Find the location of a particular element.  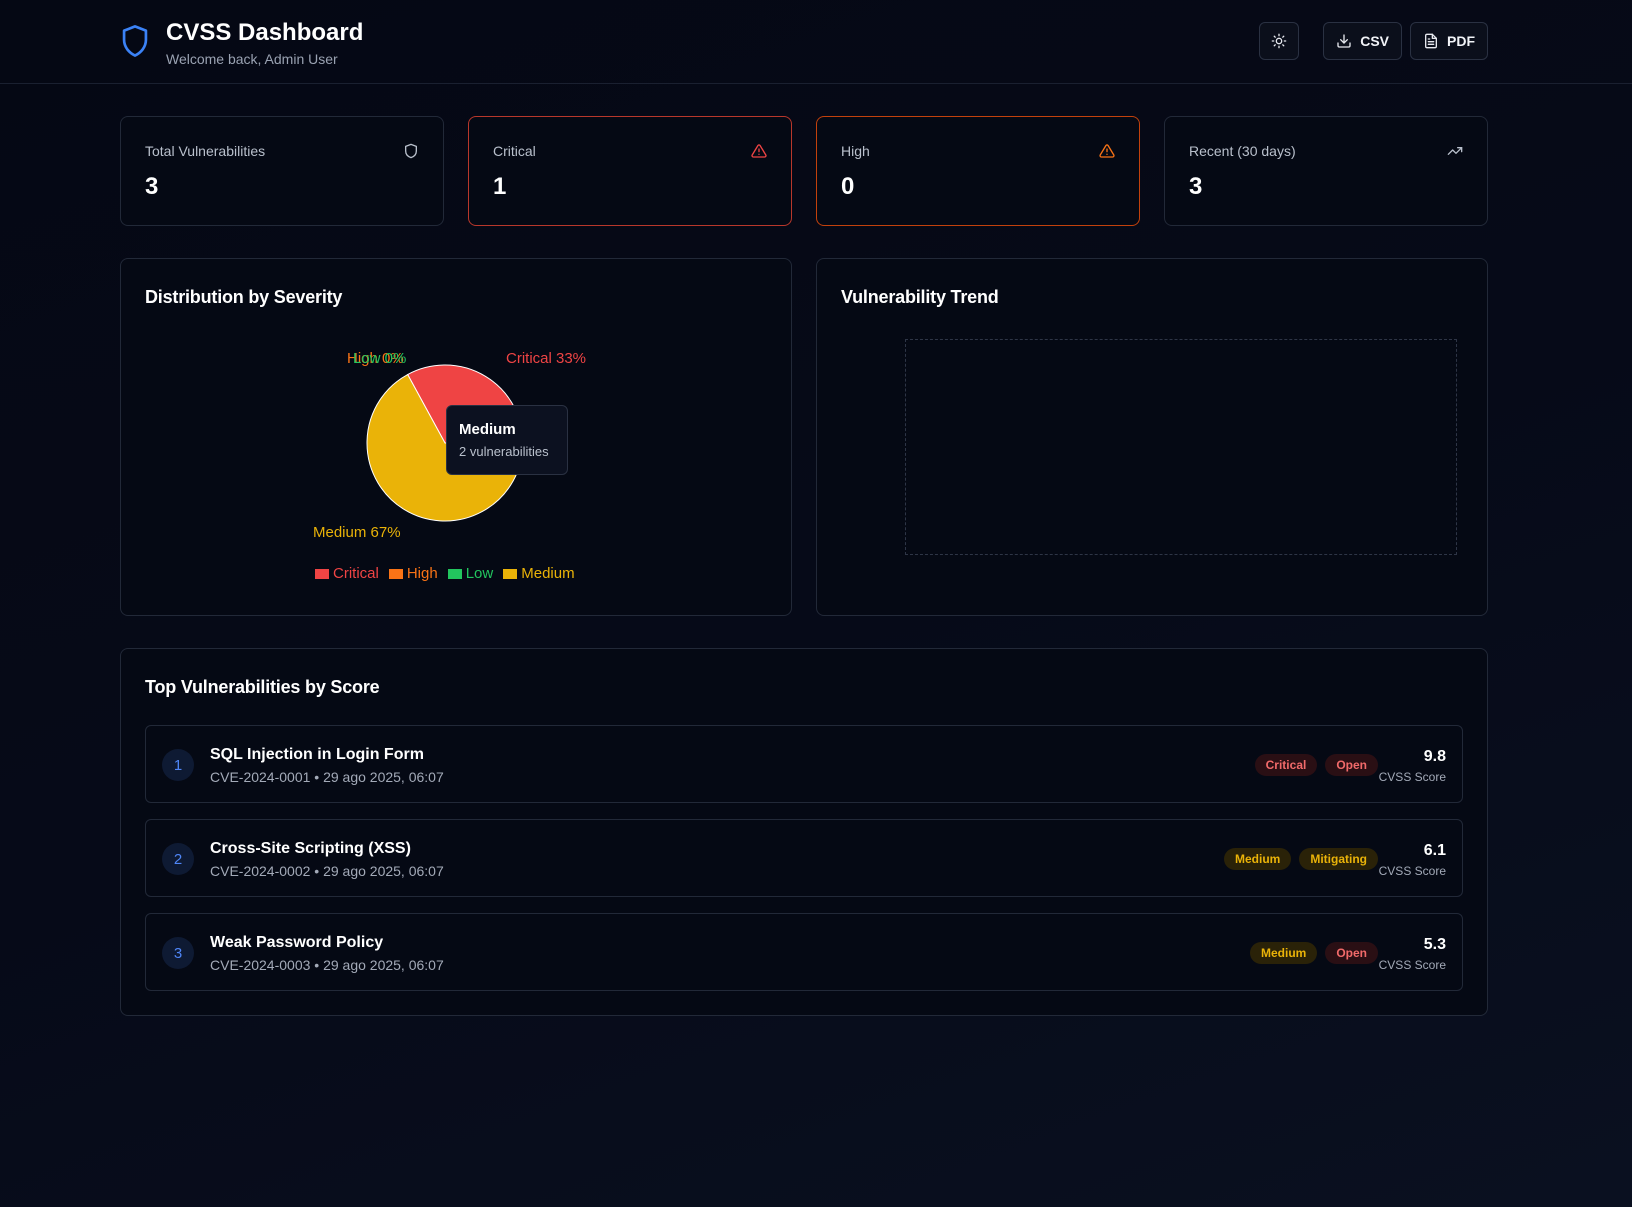

score-value: 9.8 is located at coordinates (1434, 756).